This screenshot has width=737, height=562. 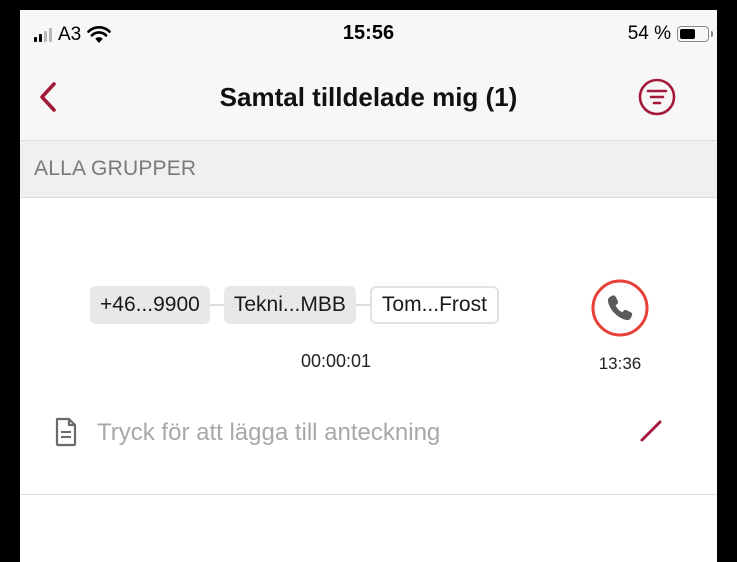 What do you see at coordinates (620, 363) in the screenshot?
I see `call-time: 13:36` at bounding box center [620, 363].